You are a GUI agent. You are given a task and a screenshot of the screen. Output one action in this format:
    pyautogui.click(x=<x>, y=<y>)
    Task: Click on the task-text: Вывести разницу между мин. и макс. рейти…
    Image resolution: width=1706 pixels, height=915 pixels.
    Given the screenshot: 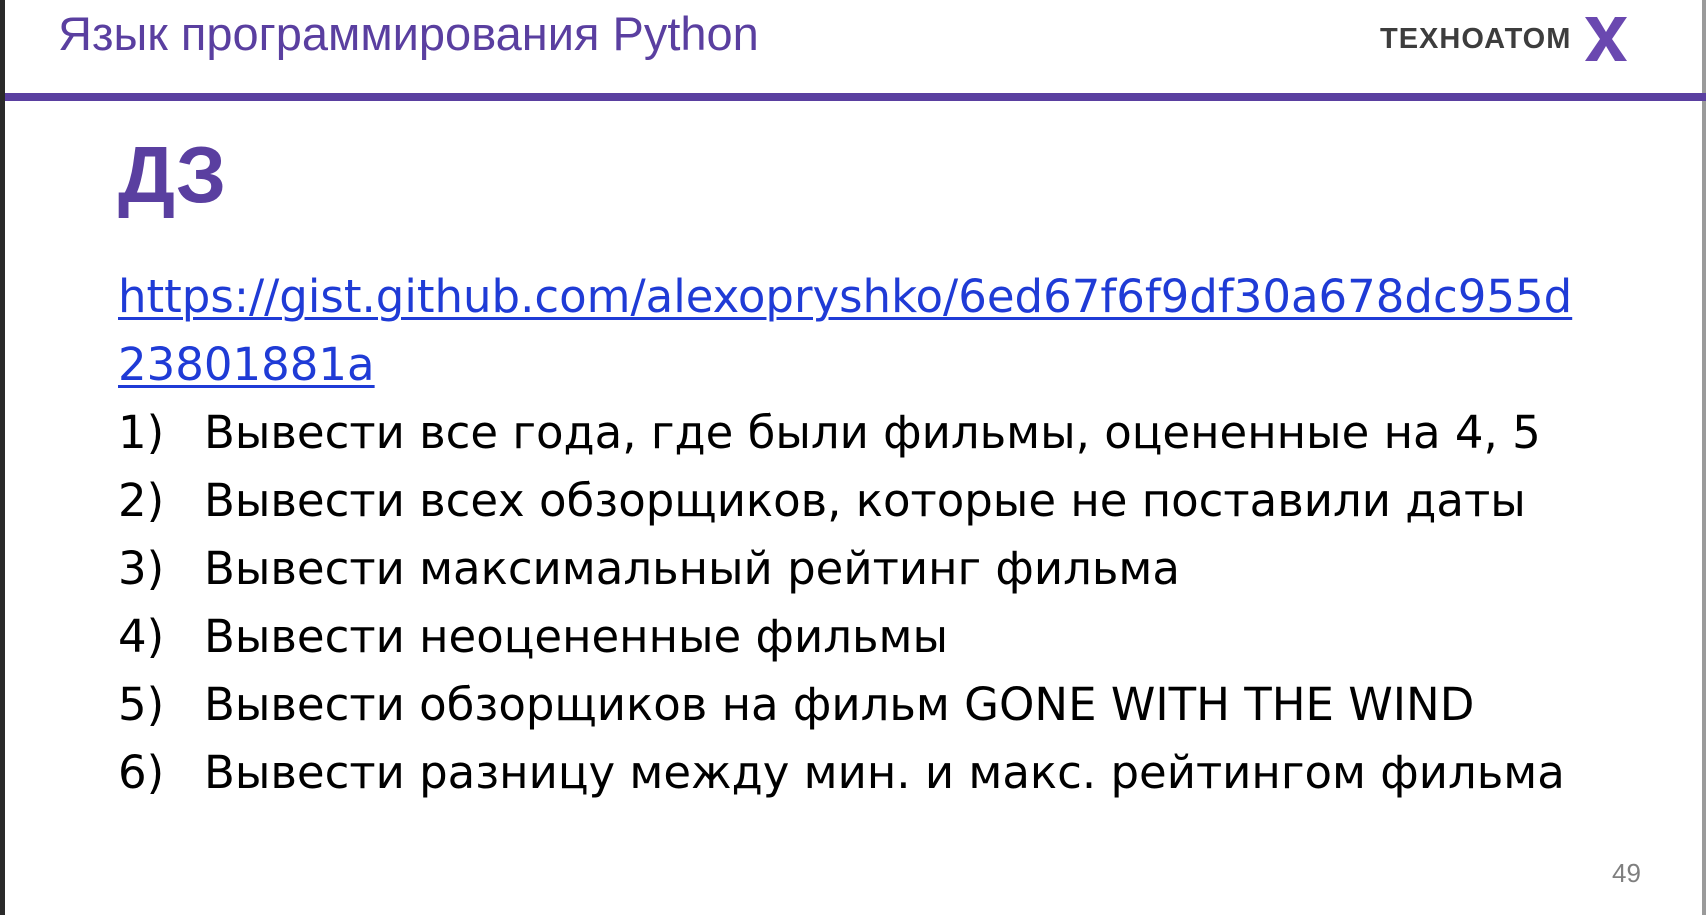 What is the action you would take?
    pyautogui.click(x=884, y=772)
    